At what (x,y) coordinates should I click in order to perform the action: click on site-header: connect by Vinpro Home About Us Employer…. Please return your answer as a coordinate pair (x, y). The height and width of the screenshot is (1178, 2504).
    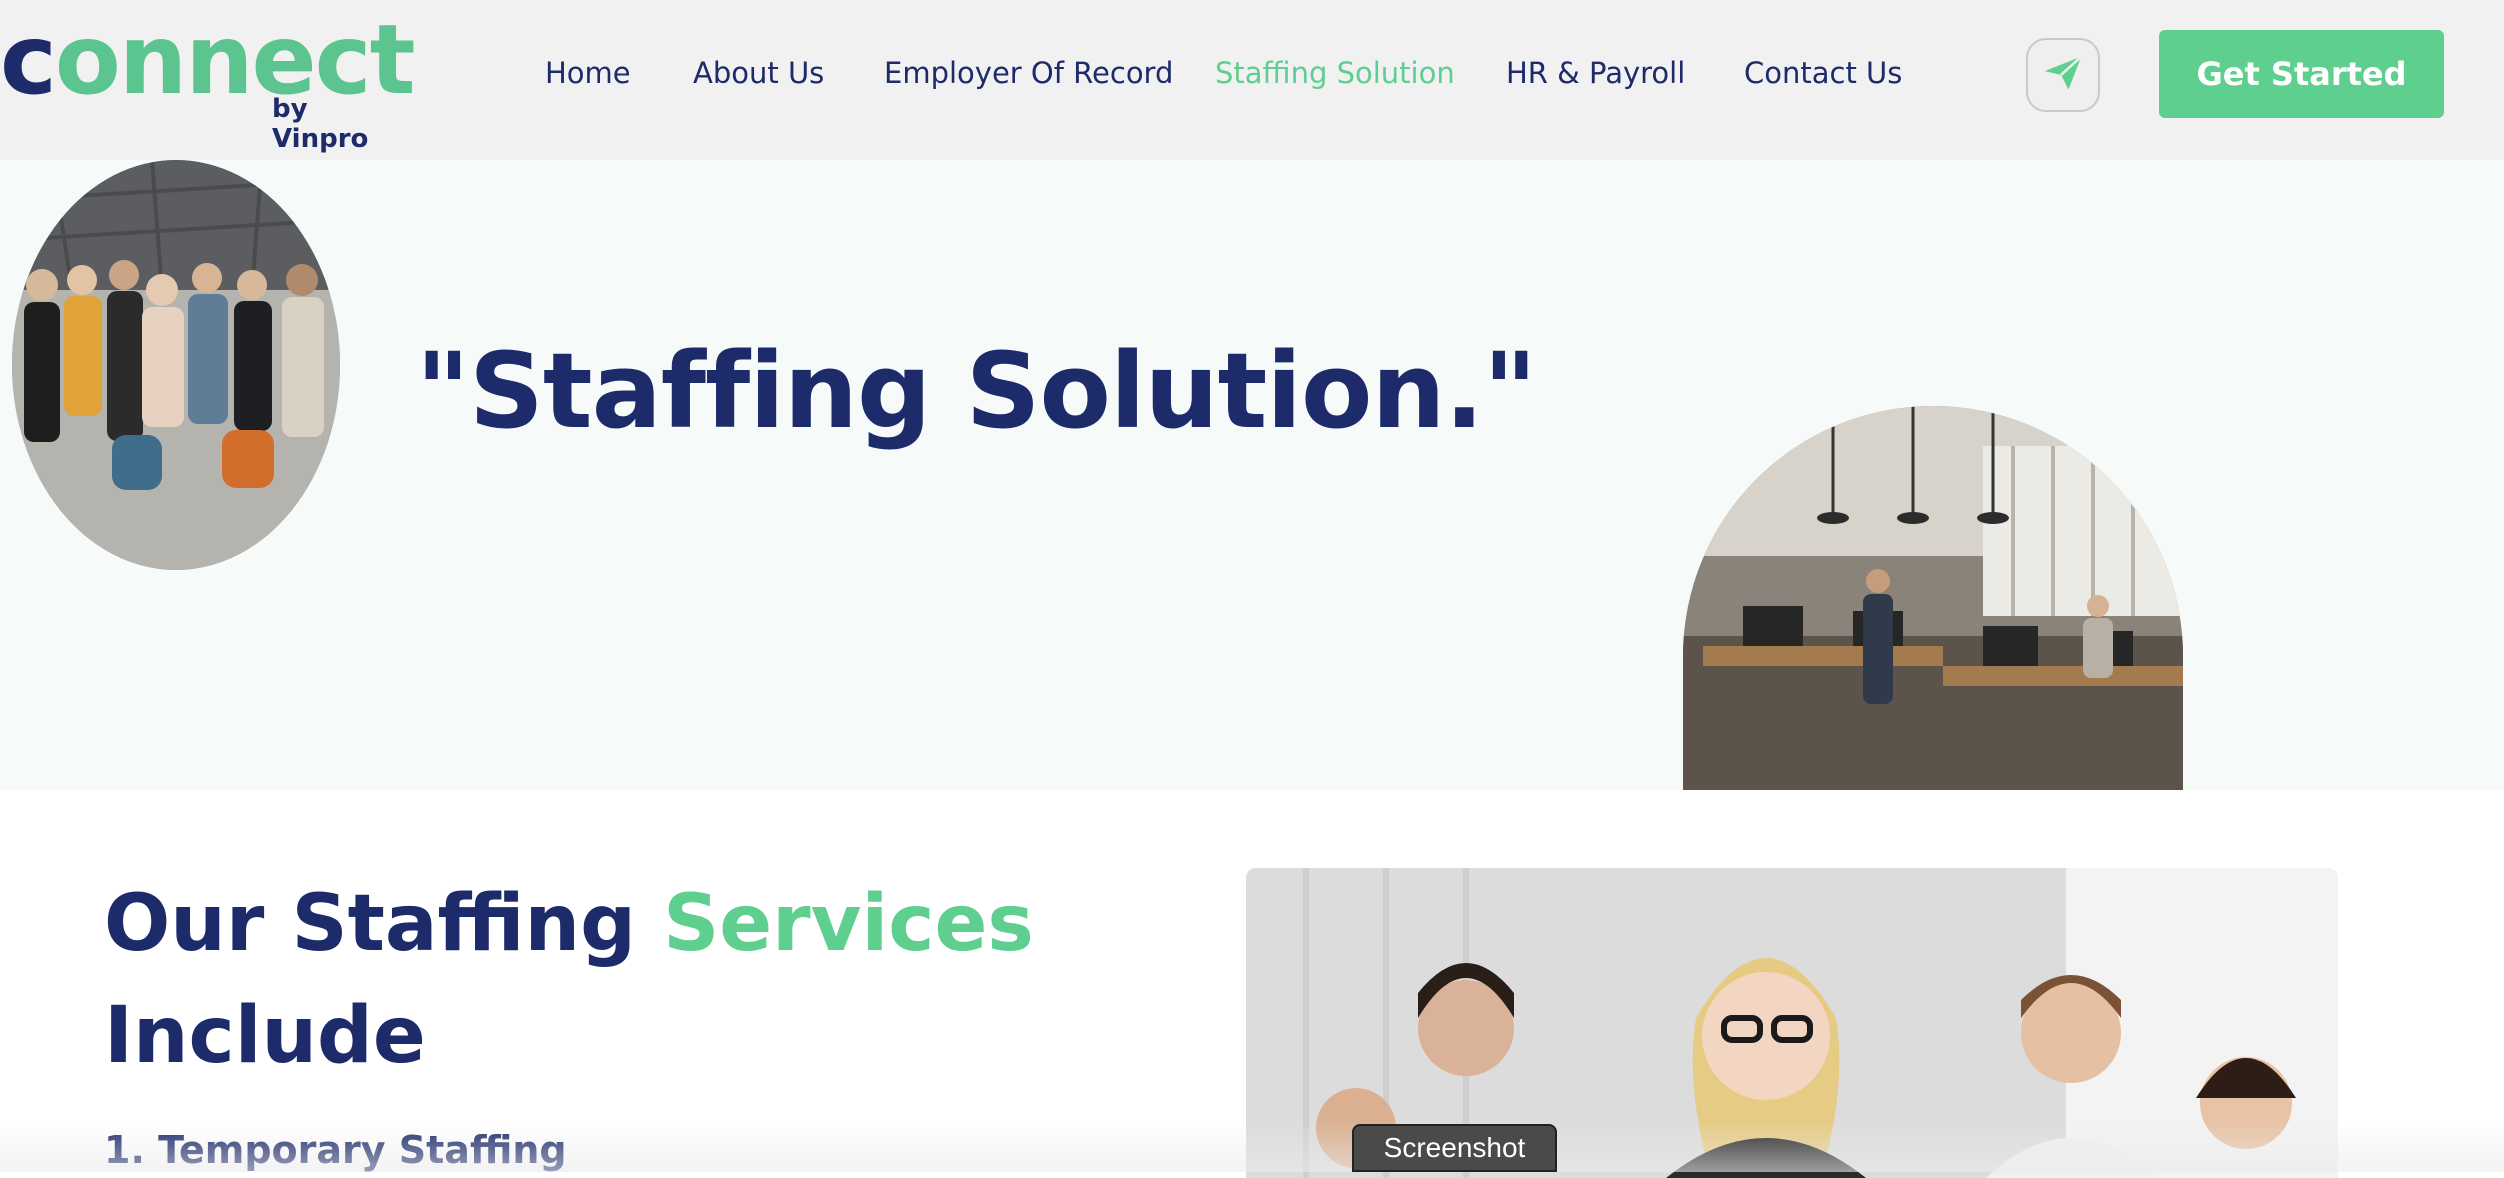
    Looking at the image, I should click on (1252, 80).